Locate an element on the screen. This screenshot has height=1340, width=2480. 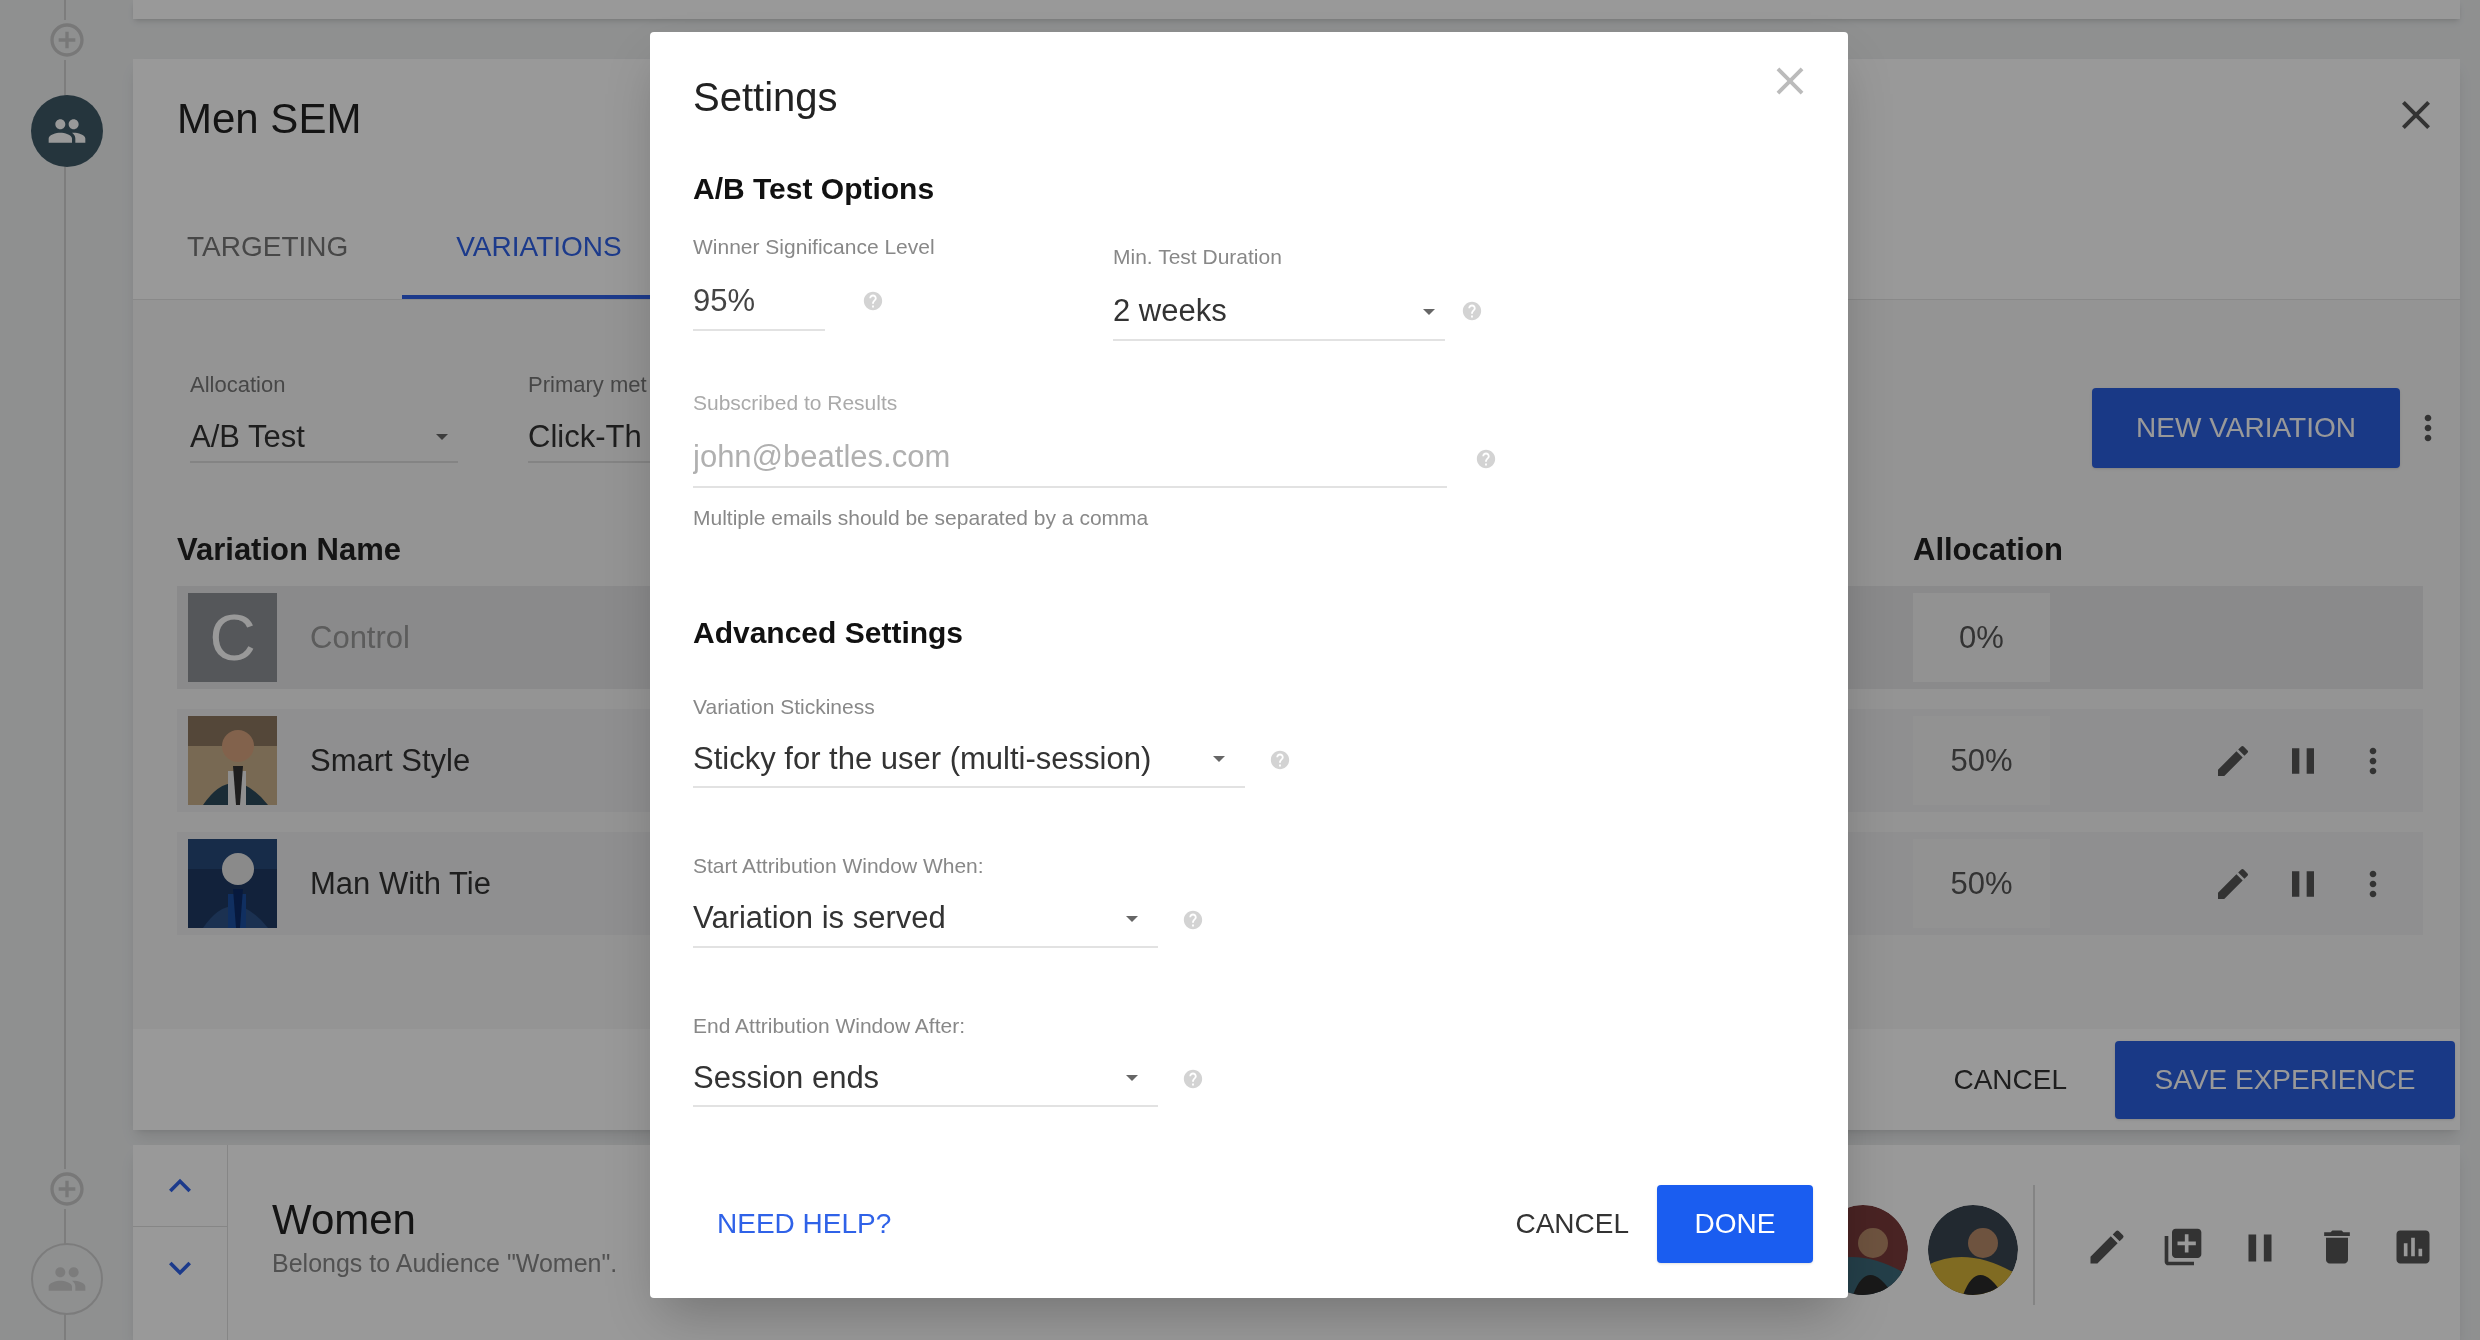
section-heading: Advanced Settings is located at coordinates (829, 632).